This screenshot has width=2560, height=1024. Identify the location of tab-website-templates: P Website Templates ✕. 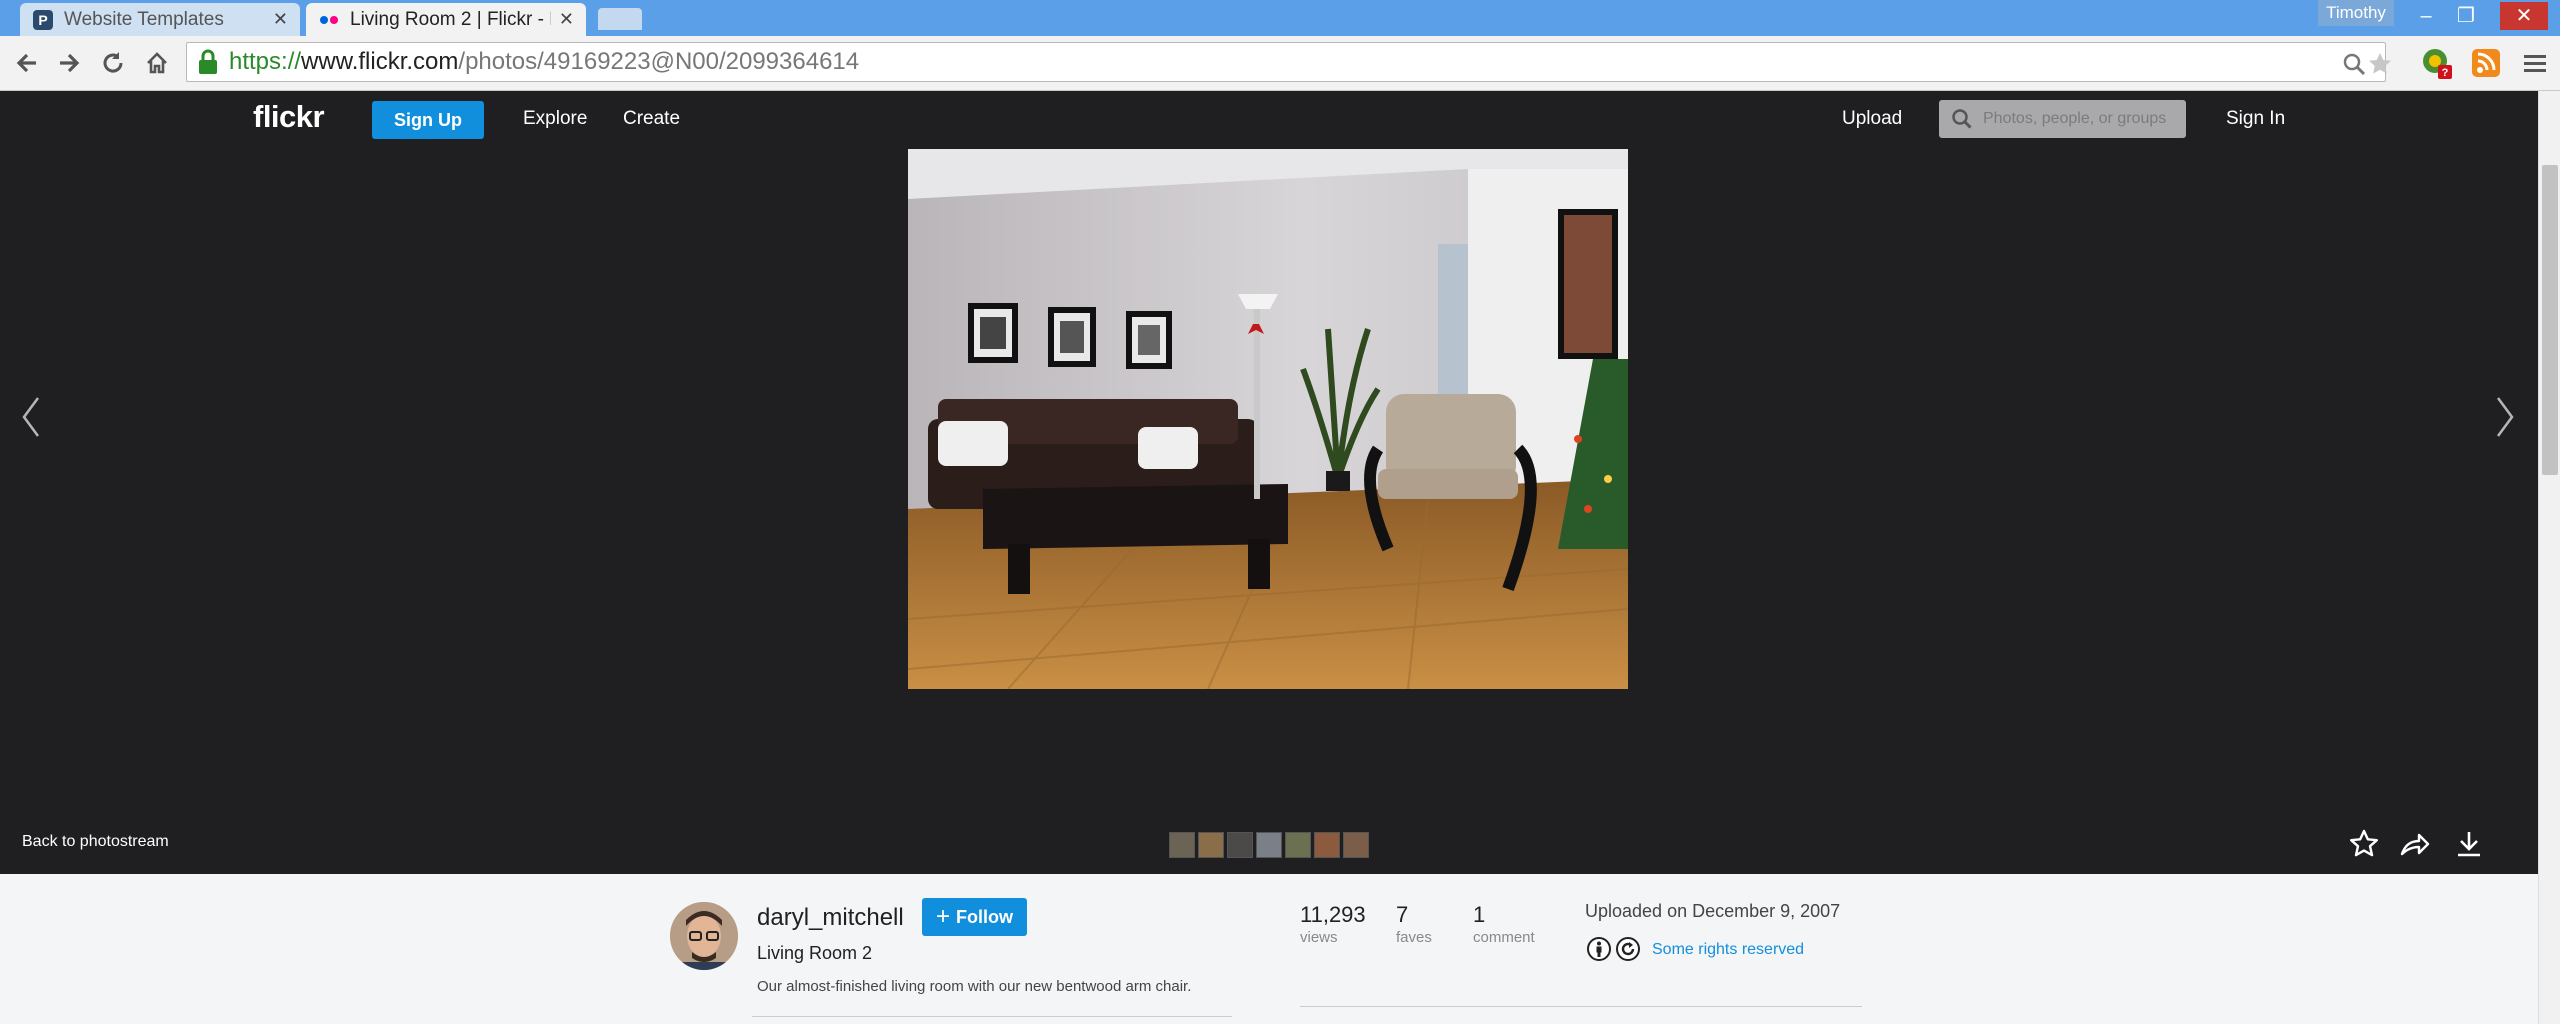
(160, 19).